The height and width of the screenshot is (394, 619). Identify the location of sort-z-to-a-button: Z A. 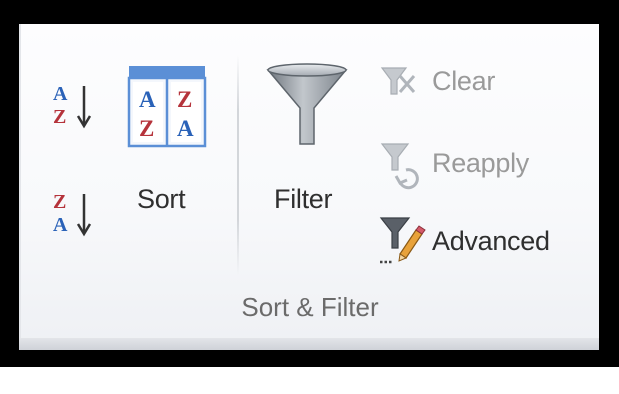
(75, 214).